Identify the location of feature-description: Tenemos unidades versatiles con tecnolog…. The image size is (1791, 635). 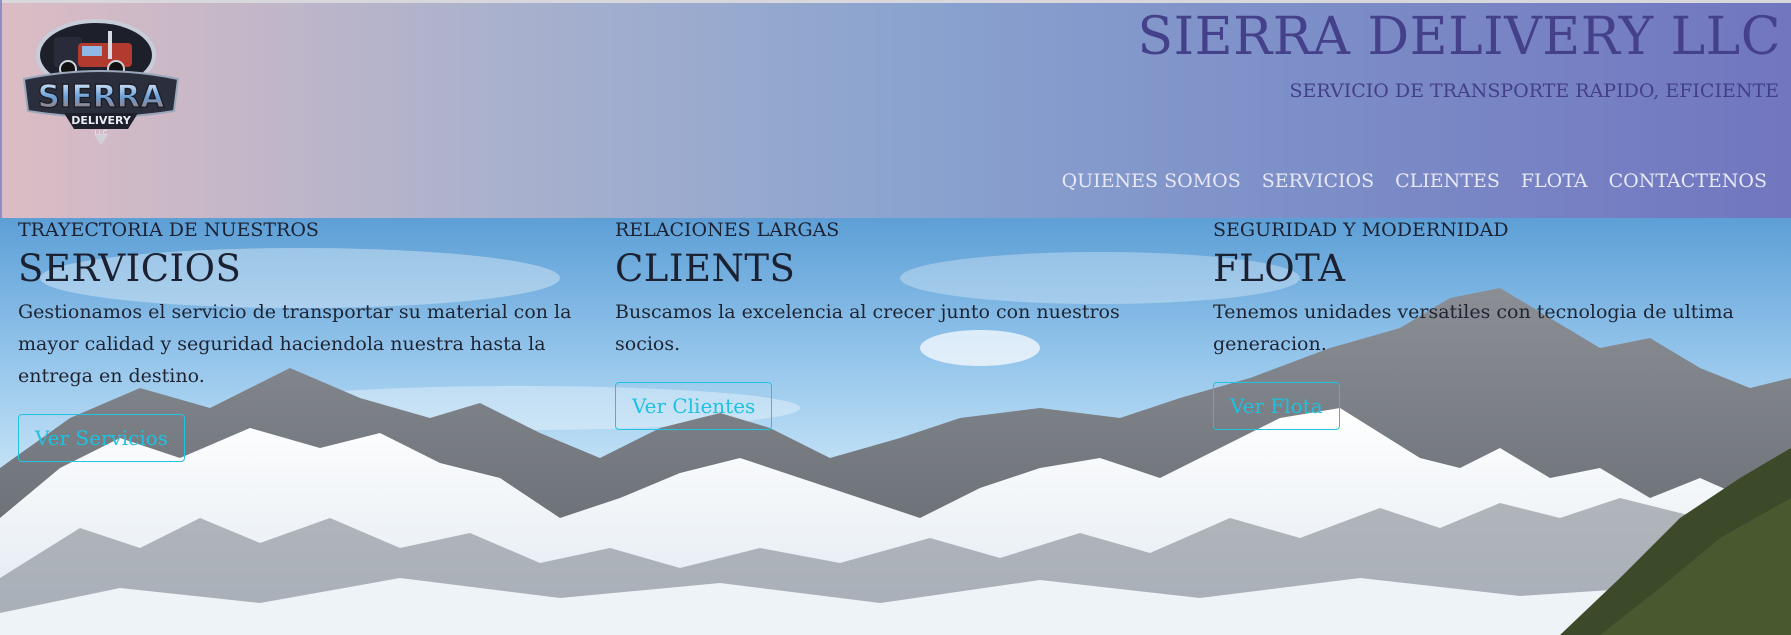
(1473, 328).